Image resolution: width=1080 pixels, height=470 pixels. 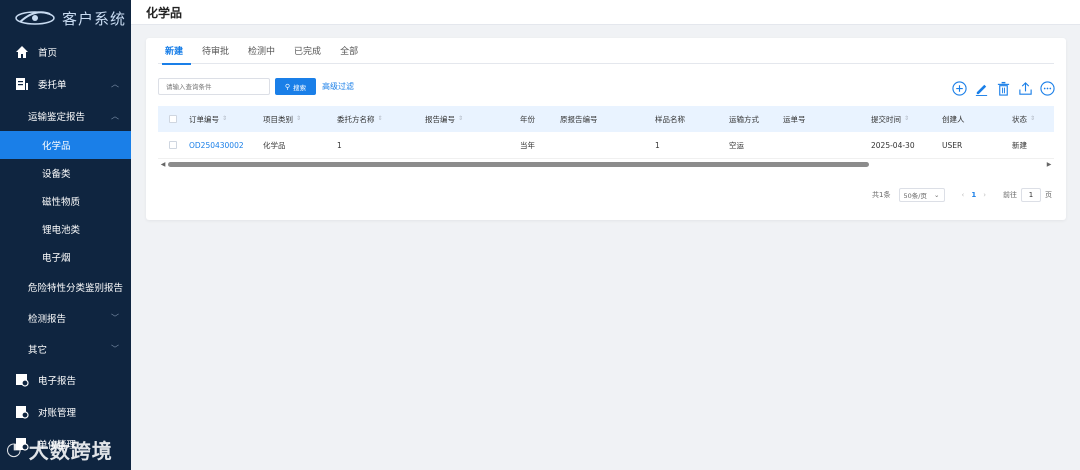 I want to click on sidebar-item-label: 首页, so click(x=48, y=53).